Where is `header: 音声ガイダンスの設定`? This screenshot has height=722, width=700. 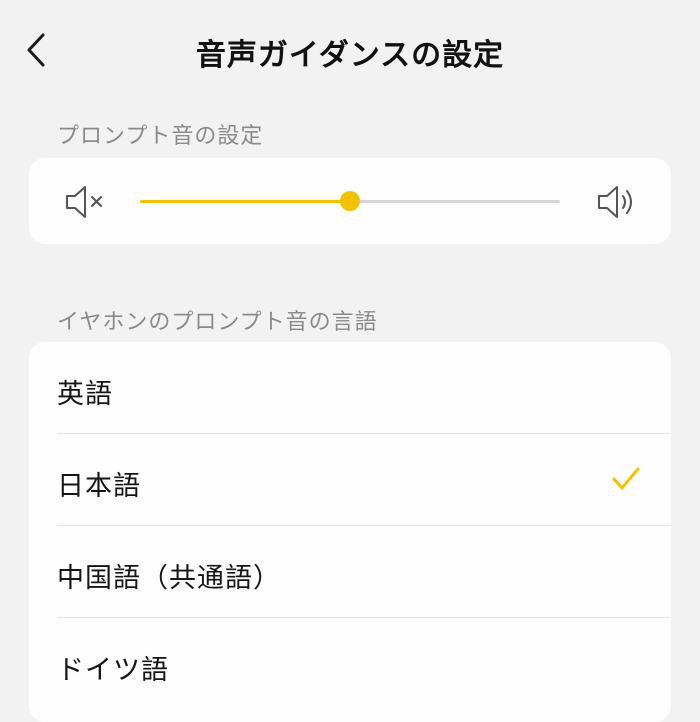
header: 音声ガイダンスの設定 is located at coordinates (350, 50).